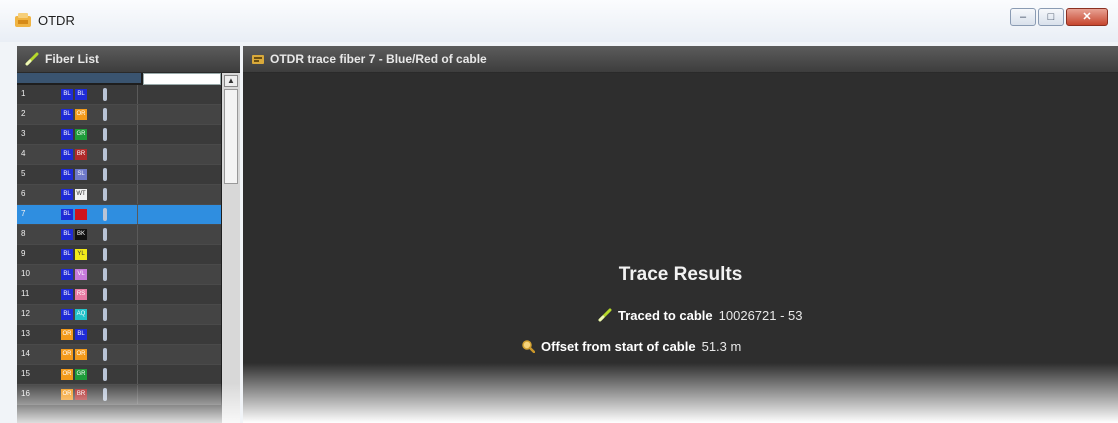 This screenshot has height=423, width=1118. I want to click on offset-row: Offset from start of cable 51.3 m, so click(631, 346).